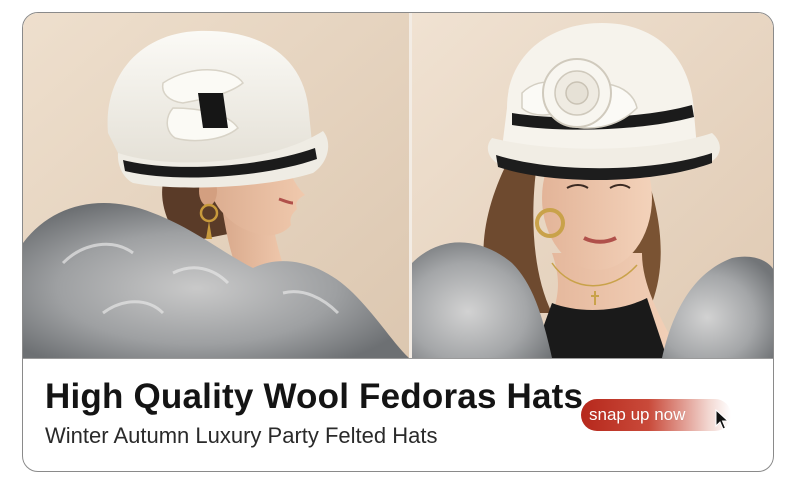 Image resolution: width=800 pixels, height=486 pixels. Describe the element at coordinates (722, 419) in the screenshot. I see `mouse-pointer-icon` at that location.